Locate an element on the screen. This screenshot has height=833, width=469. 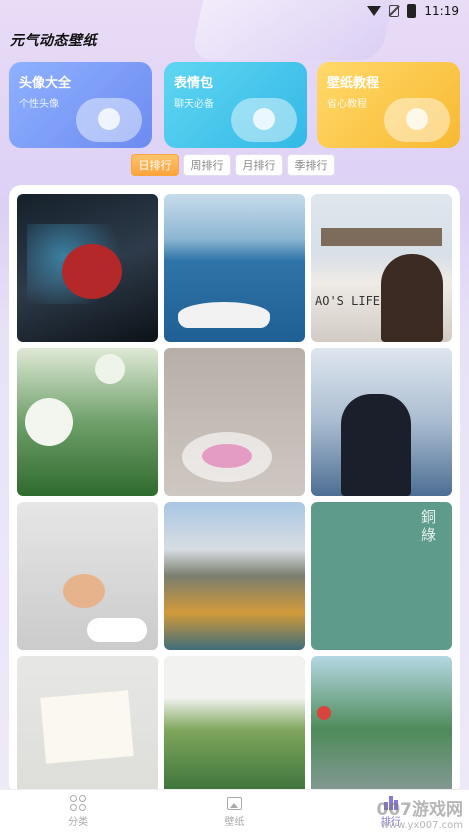
emoji-illustration-icon is located at coordinates (264, 120).